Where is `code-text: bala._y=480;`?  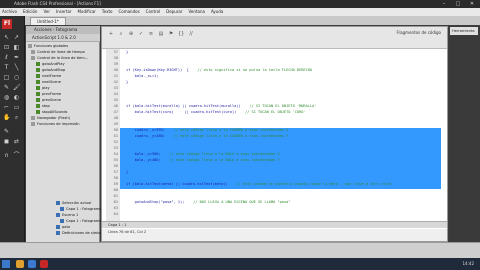
code-text: bala._y=480; is located at coordinates (143, 160).